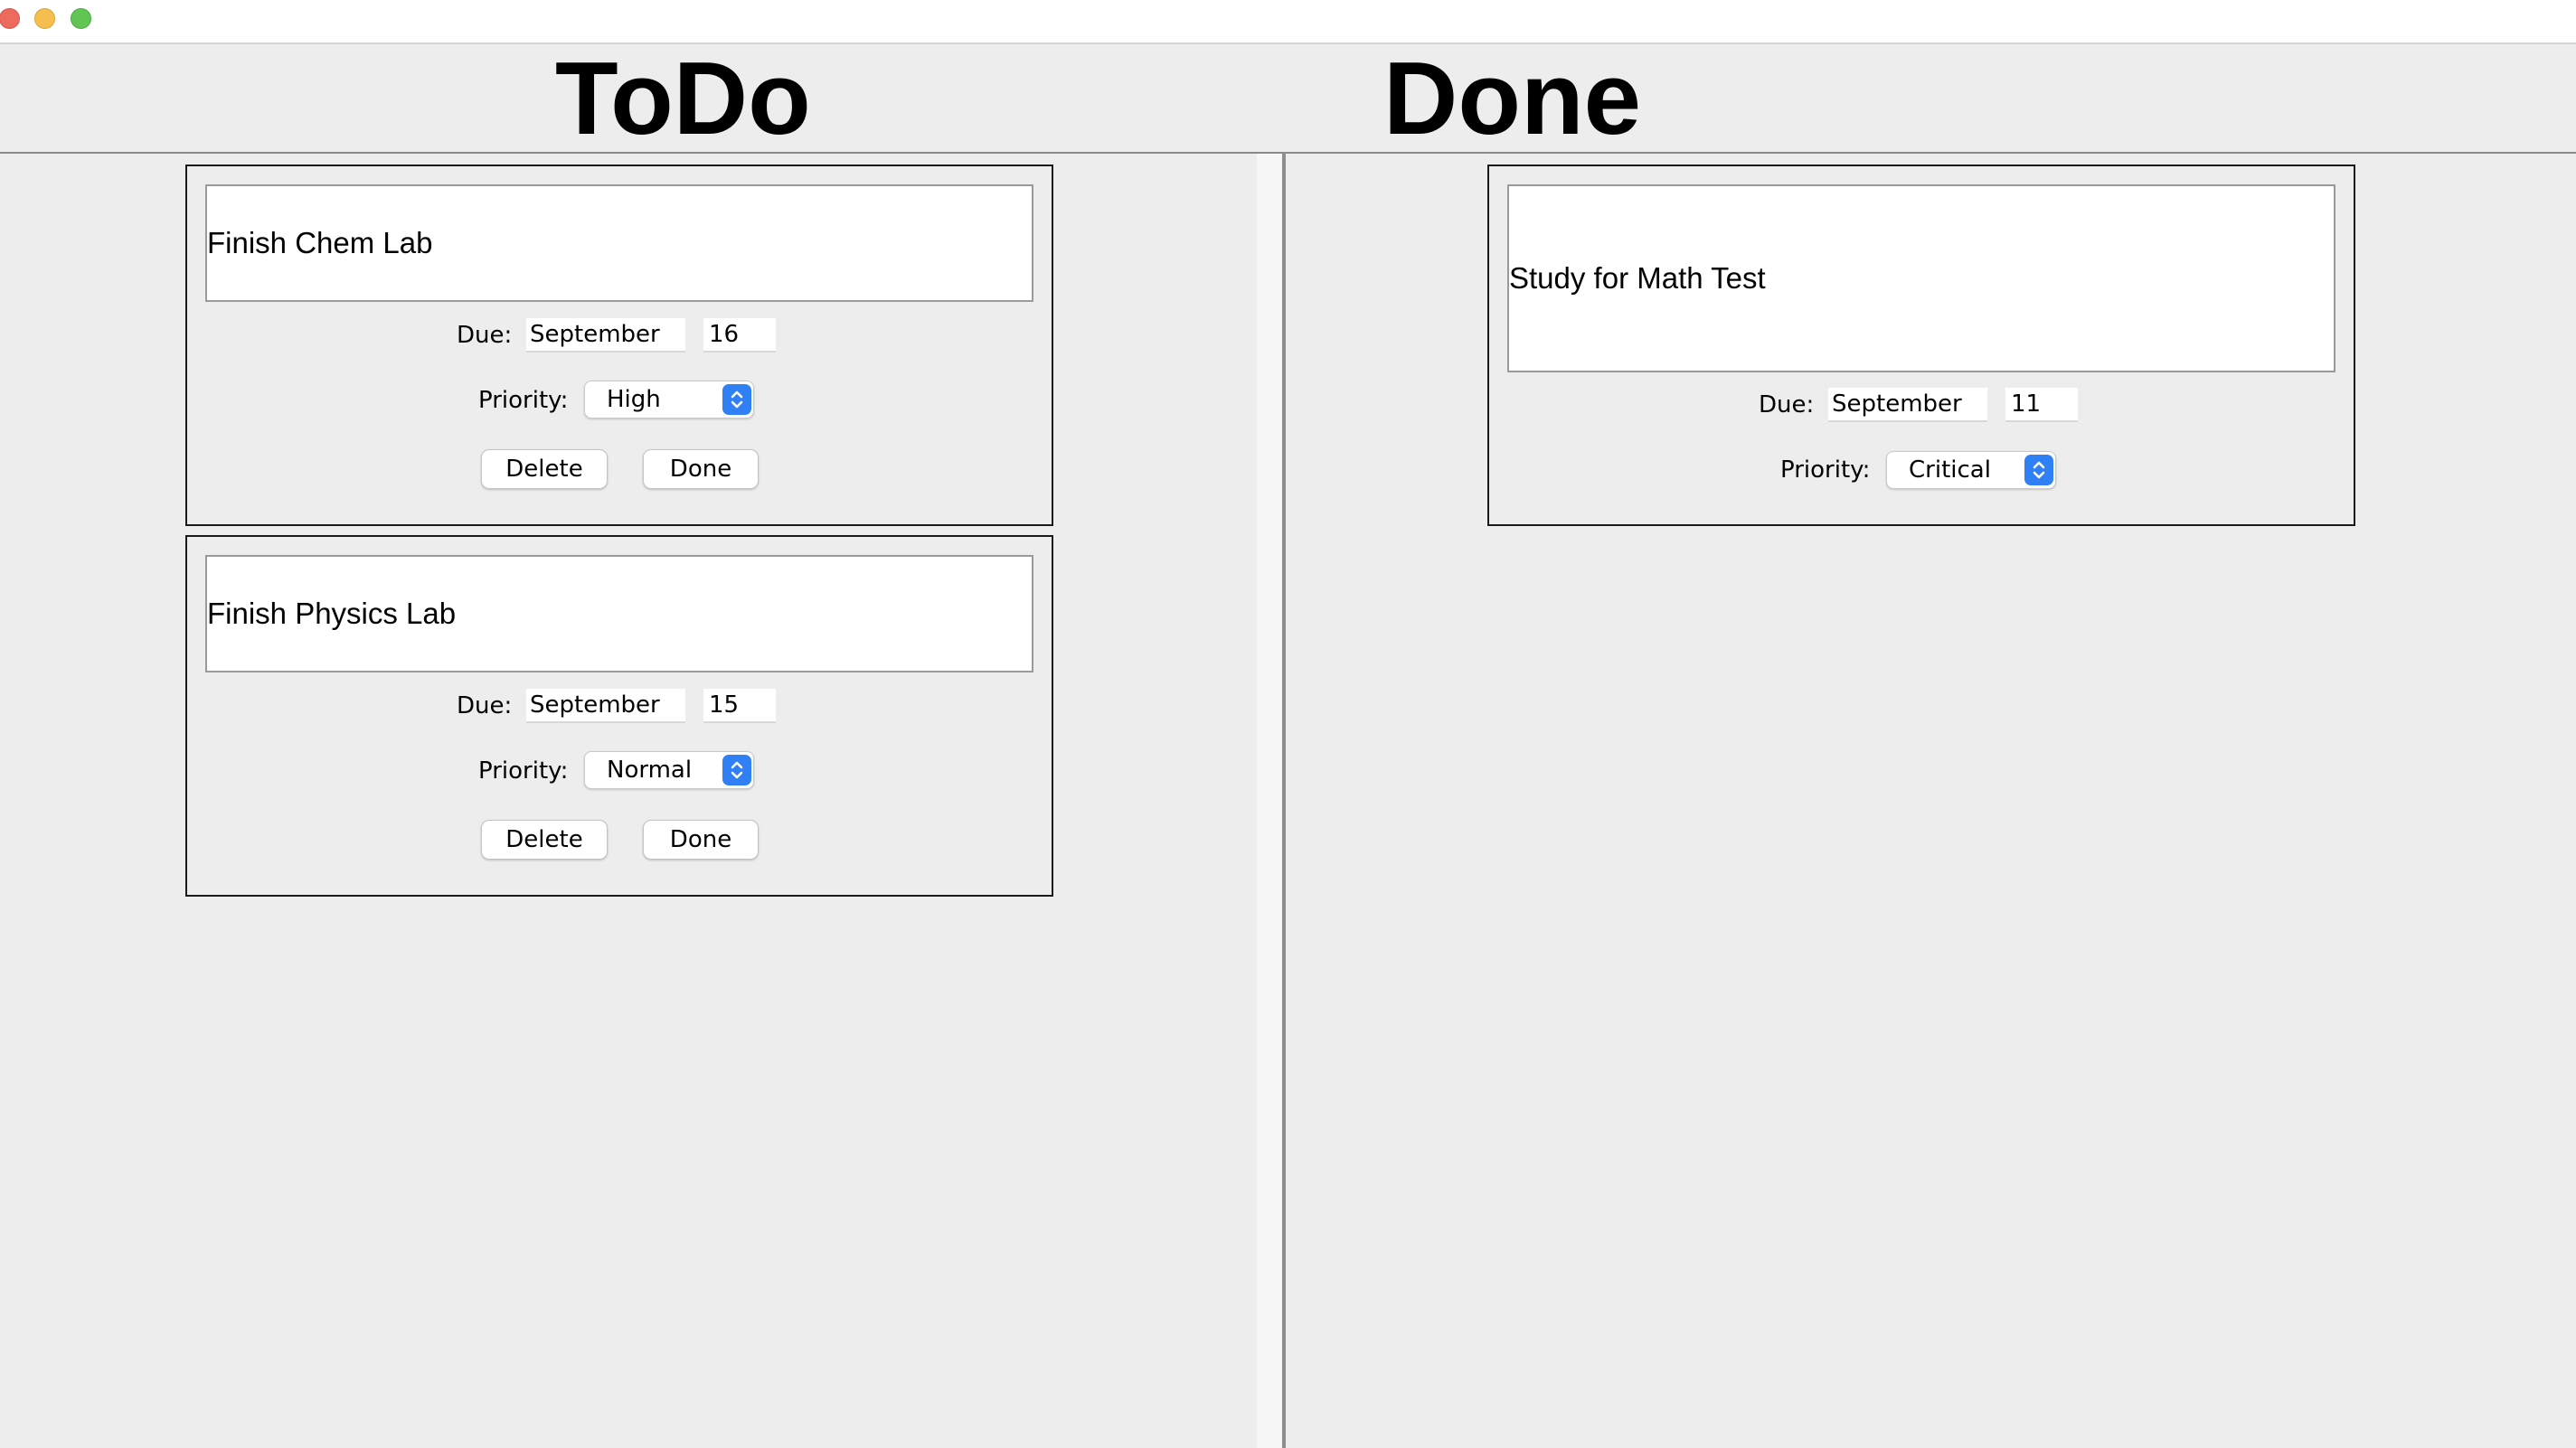 The width and height of the screenshot is (2576, 1448). What do you see at coordinates (634, 399) in the screenshot?
I see `priority-value: High` at bounding box center [634, 399].